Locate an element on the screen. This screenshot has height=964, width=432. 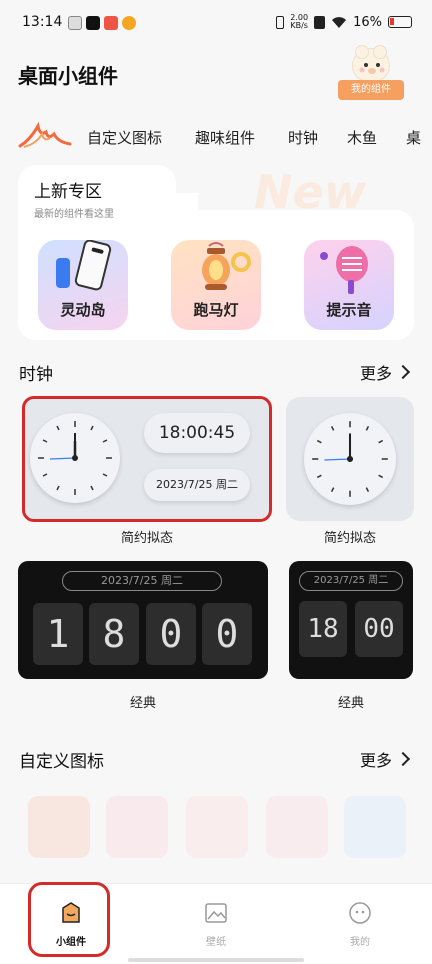
nav-selection-highlight is located at coordinates (69, 919).